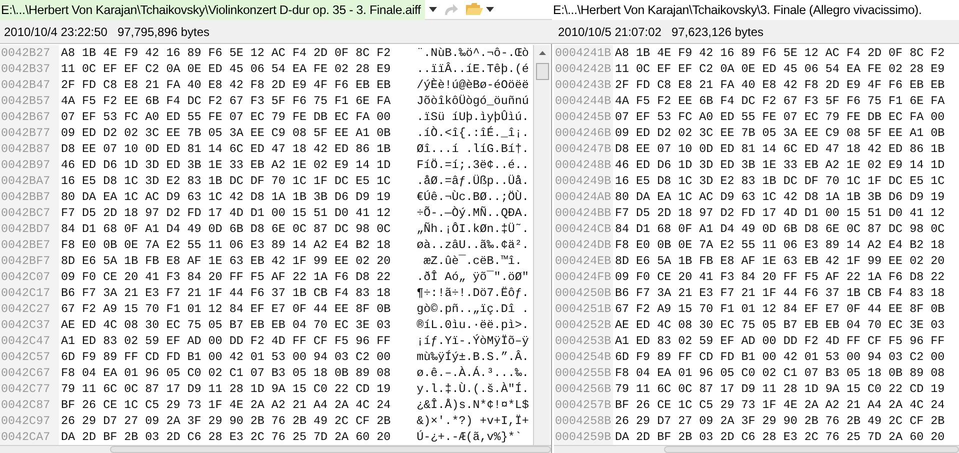 The width and height of the screenshot is (959, 453). What do you see at coordinates (472, 69) in the screenshot?
I see `ascii-text: ..ïïÂ..íE.Têþ.(é` at bounding box center [472, 69].